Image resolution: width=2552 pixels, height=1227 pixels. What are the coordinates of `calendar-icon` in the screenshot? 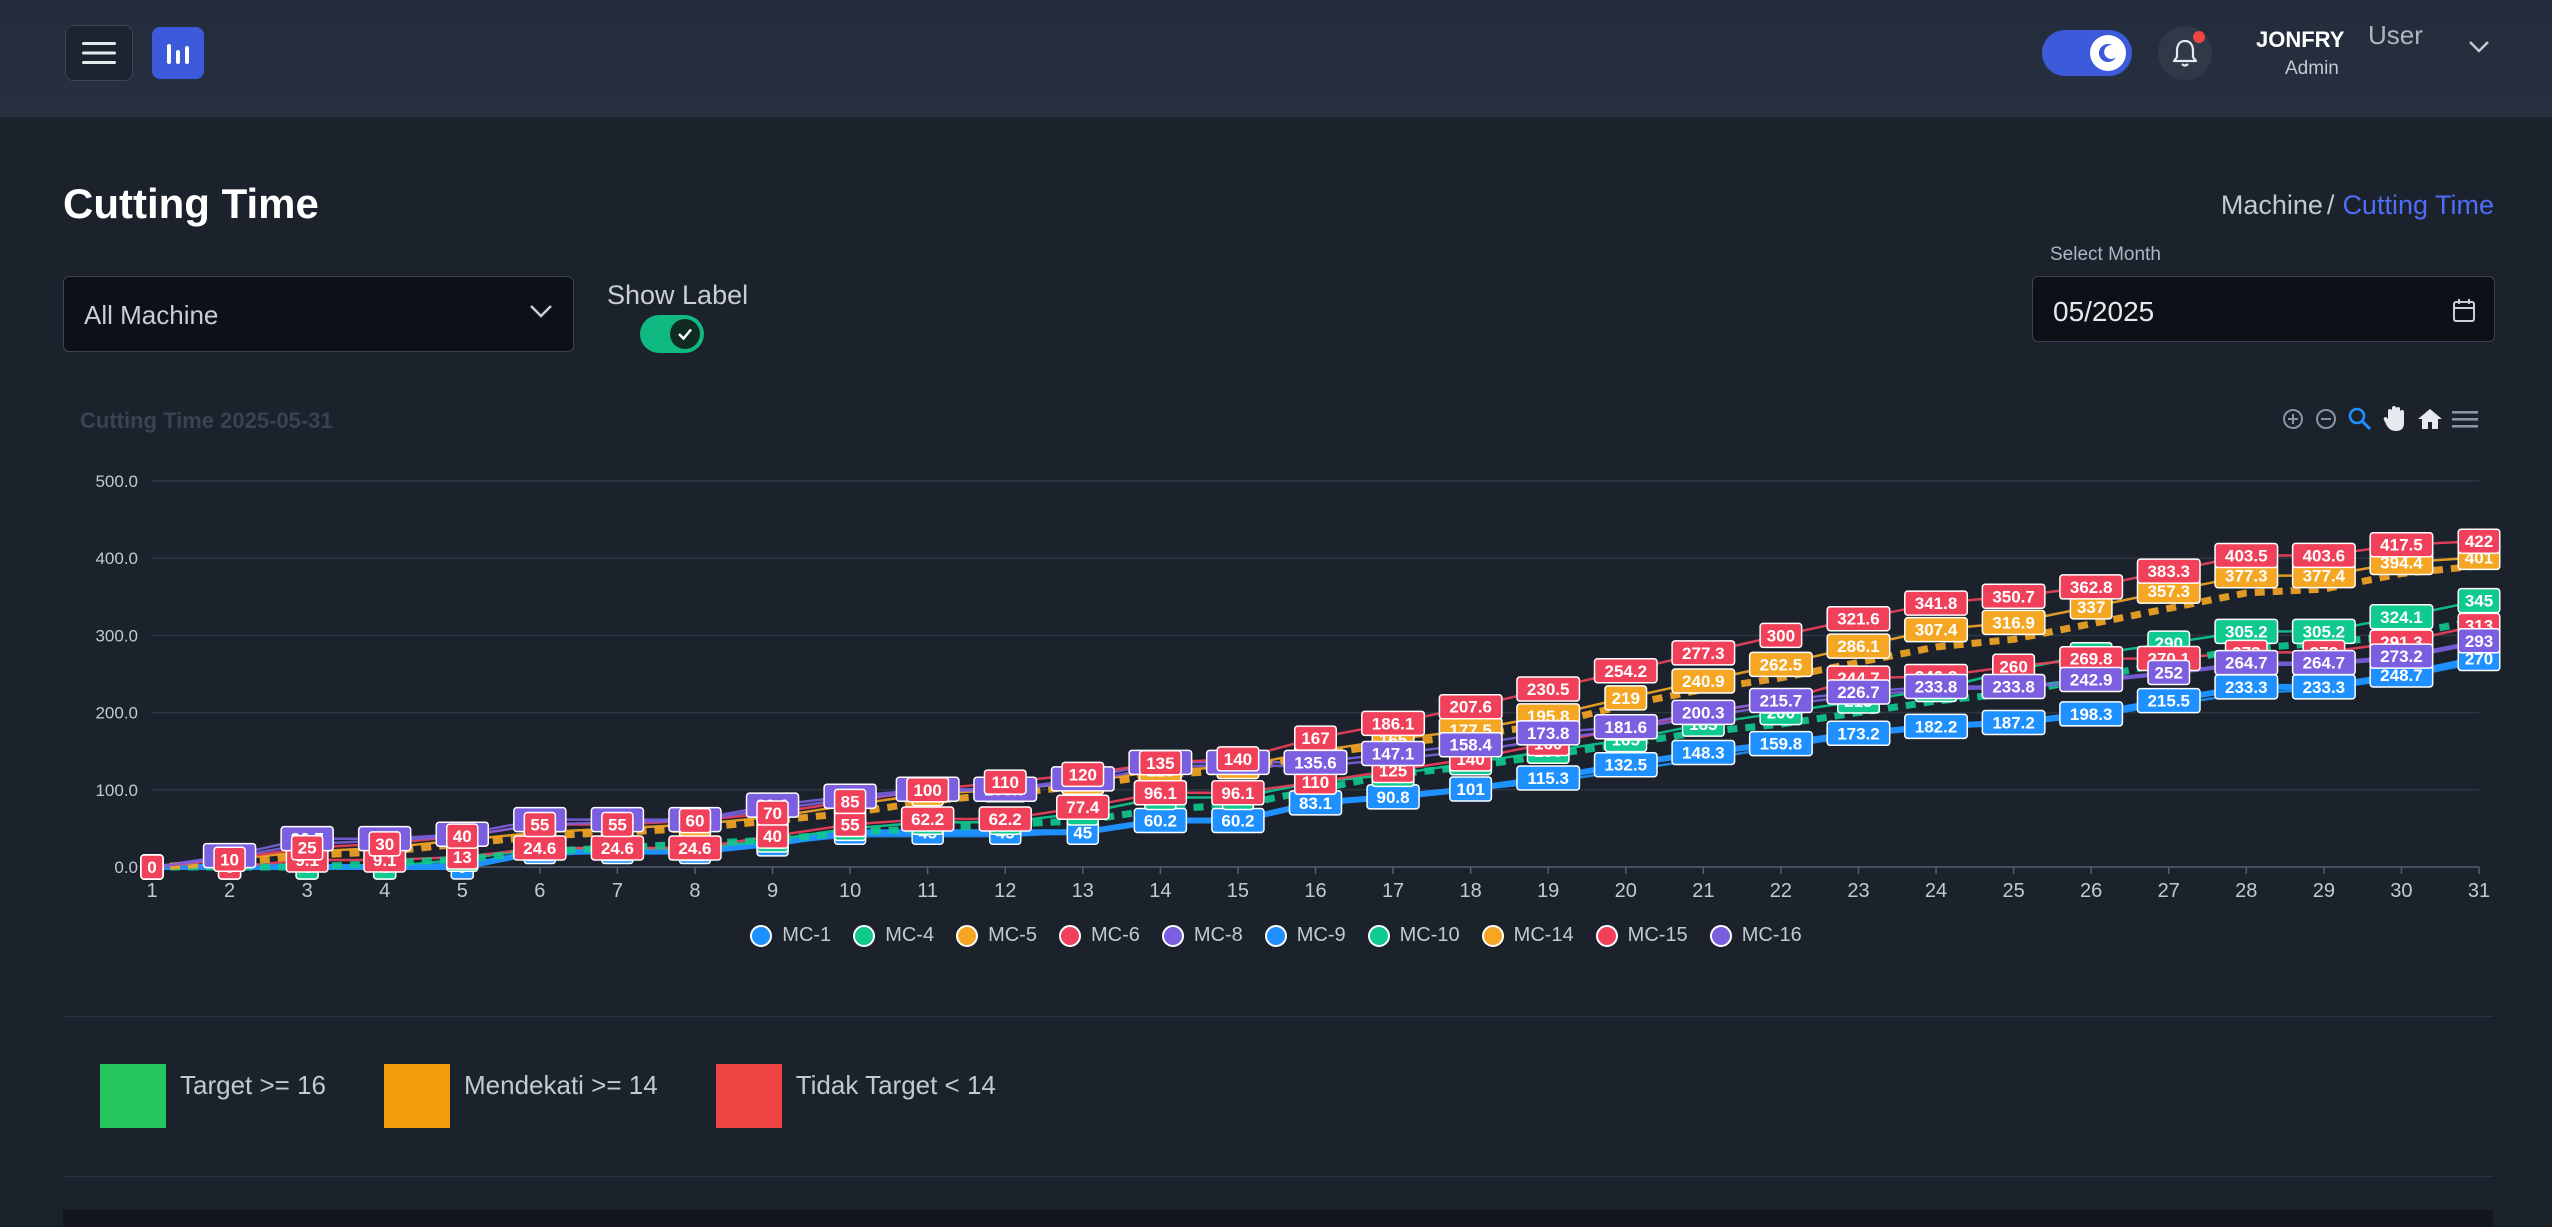 It's located at (2464, 310).